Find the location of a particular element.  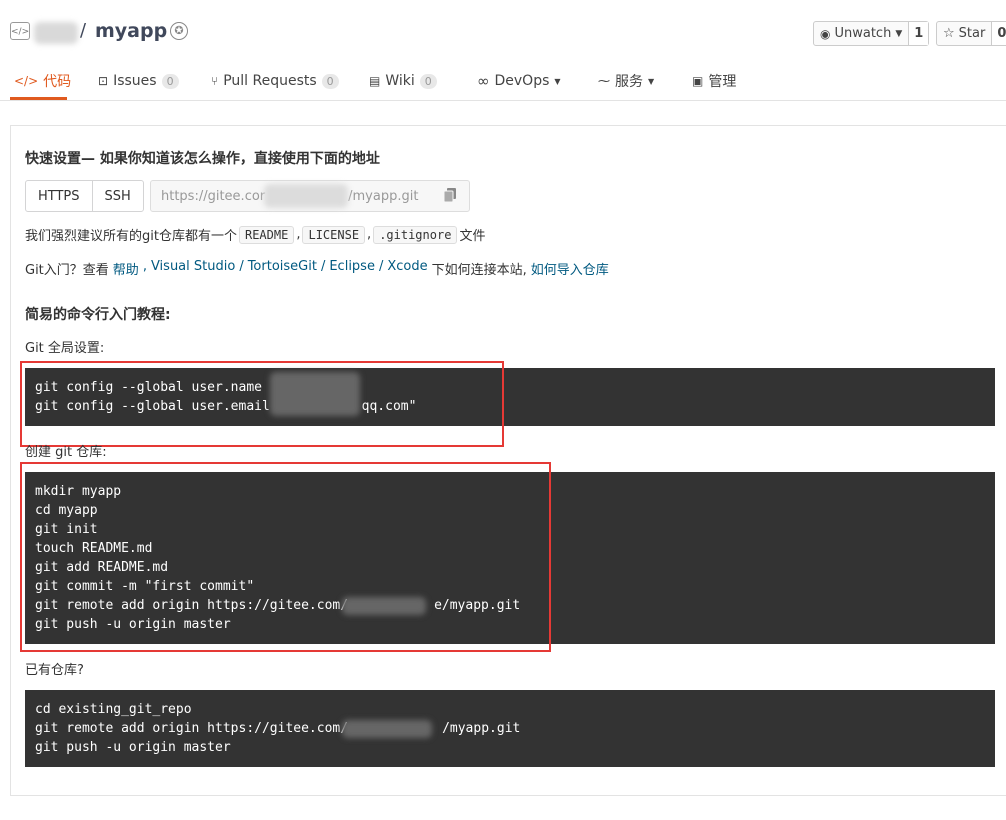

watch-button: ◉ Unwatch ▼ 1 is located at coordinates (871, 33).